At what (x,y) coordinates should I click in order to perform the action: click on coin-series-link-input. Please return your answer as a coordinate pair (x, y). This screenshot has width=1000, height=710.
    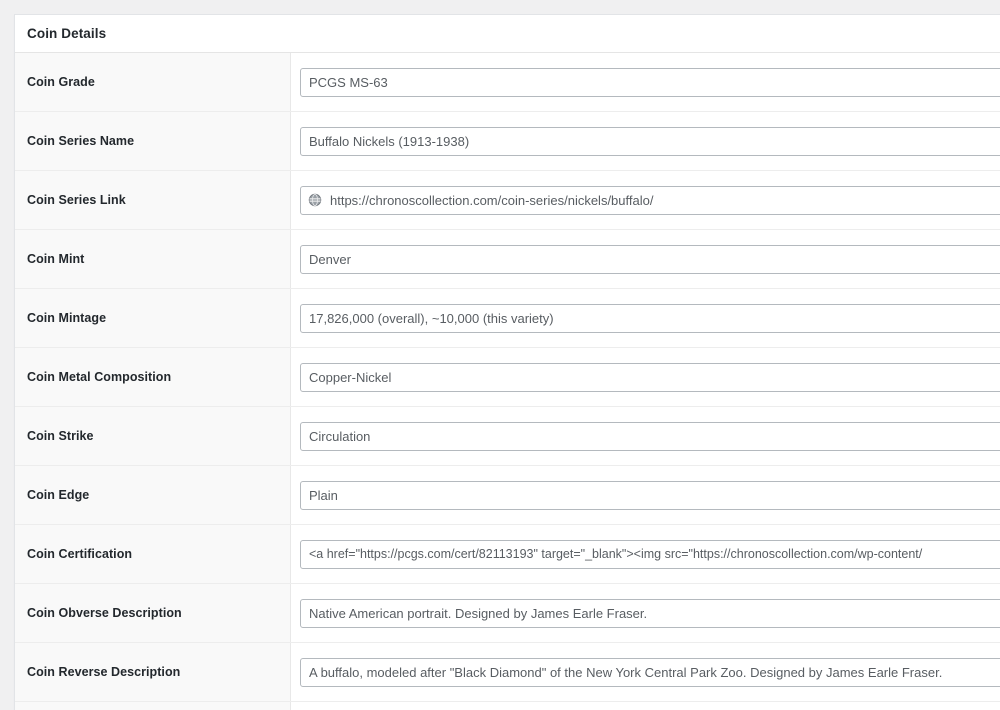
    Looking at the image, I should click on (650, 200).